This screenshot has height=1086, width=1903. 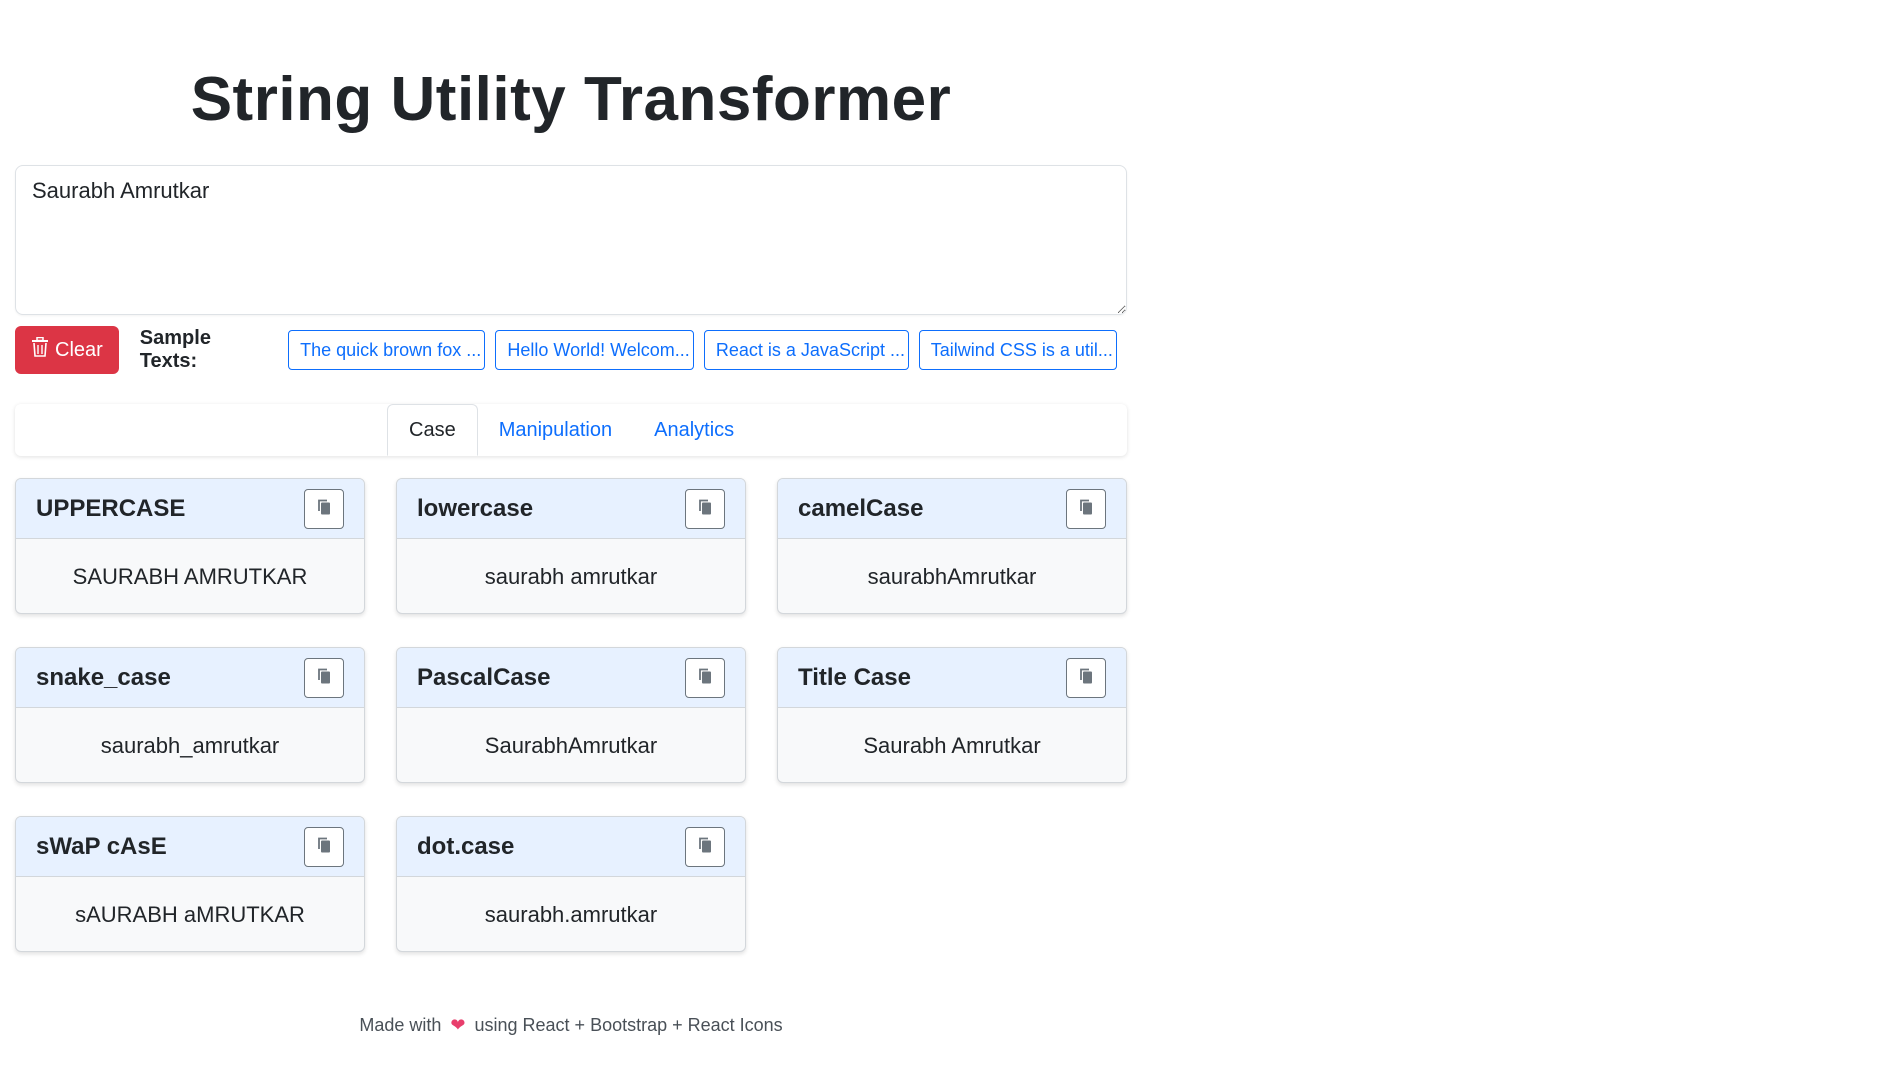 What do you see at coordinates (101, 846) in the screenshot?
I see `card-title: sWaP cAsE` at bounding box center [101, 846].